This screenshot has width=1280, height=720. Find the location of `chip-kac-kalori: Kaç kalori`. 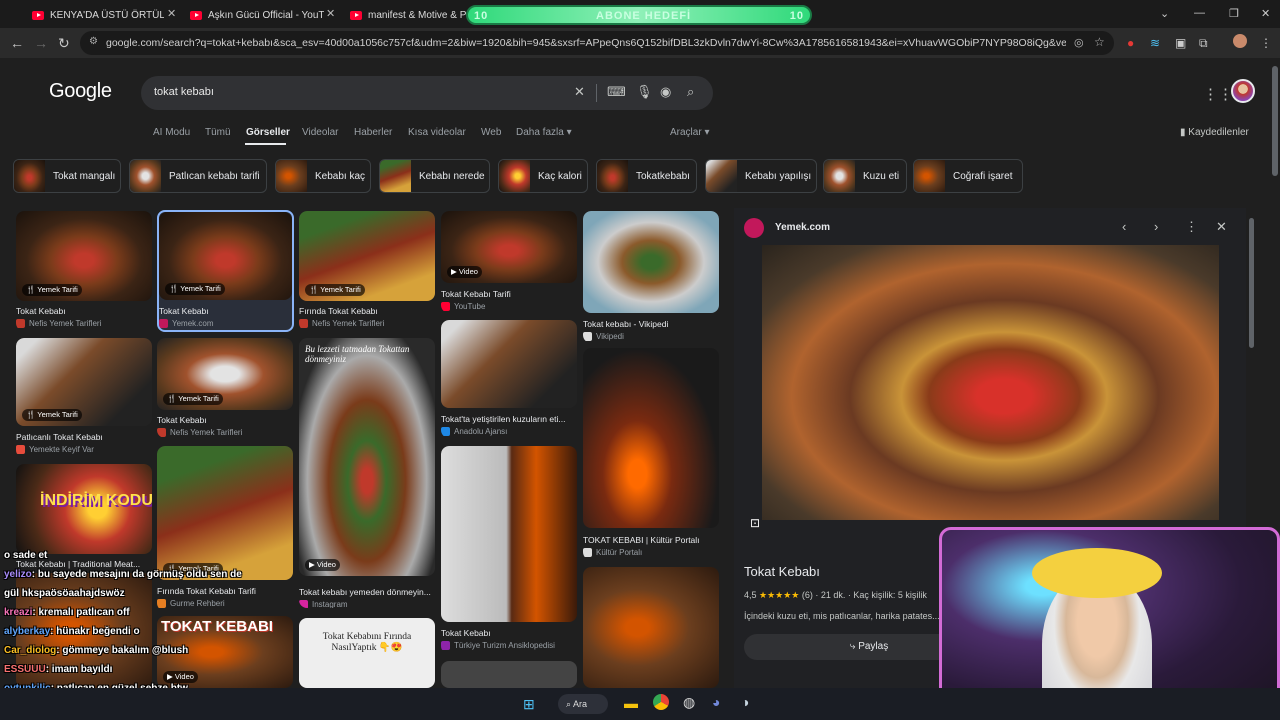

chip-kac-kalori: Kaç kalori is located at coordinates (543, 176).